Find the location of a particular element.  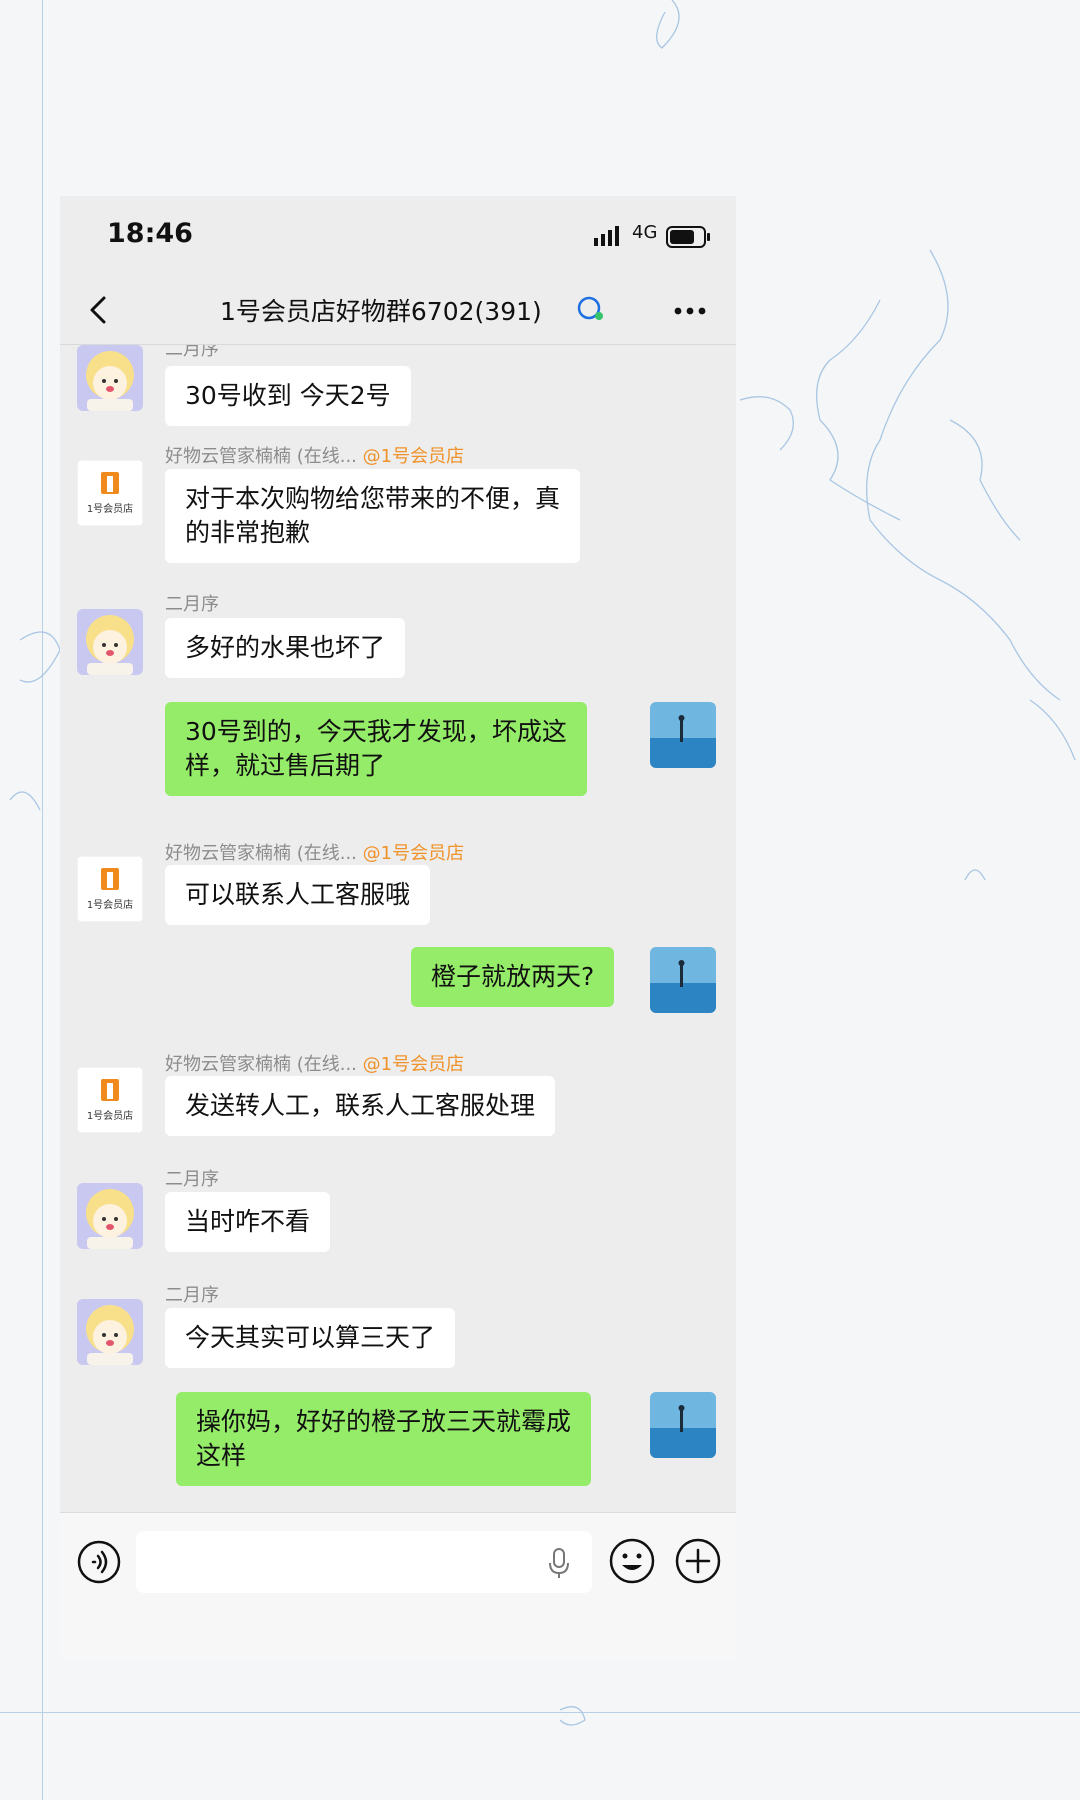

message-bubble: 对于本次购物给您带来的不便，真 的非常抱歉 is located at coordinates (373, 516).